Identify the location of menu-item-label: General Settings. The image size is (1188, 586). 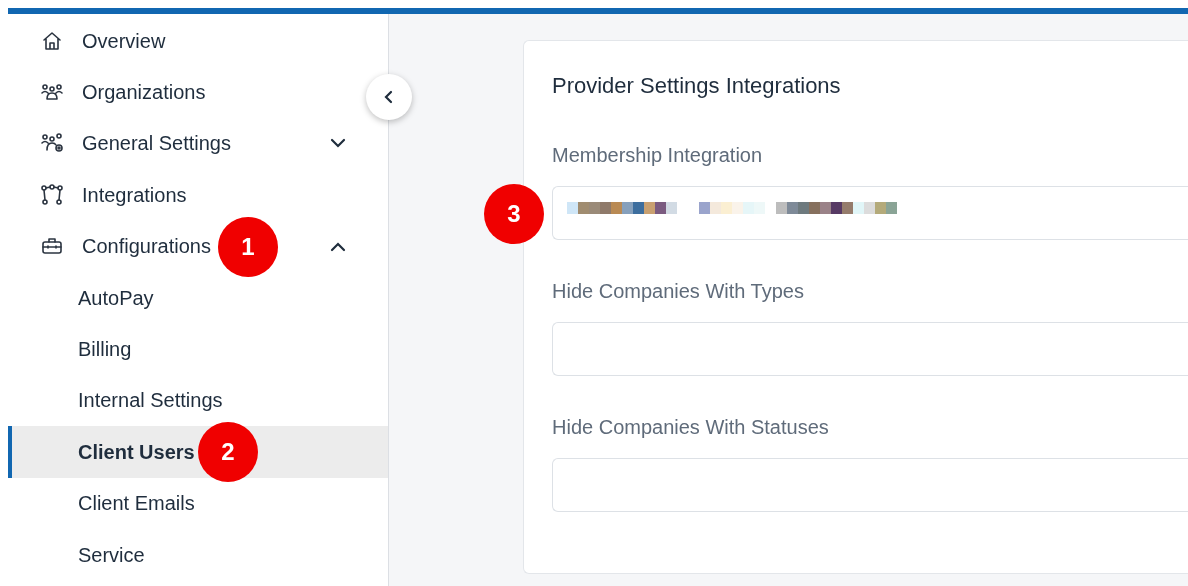
(156, 143).